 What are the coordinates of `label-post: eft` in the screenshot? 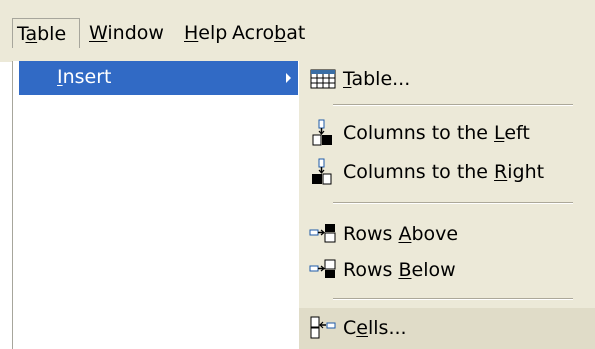 It's located at (517, 133).